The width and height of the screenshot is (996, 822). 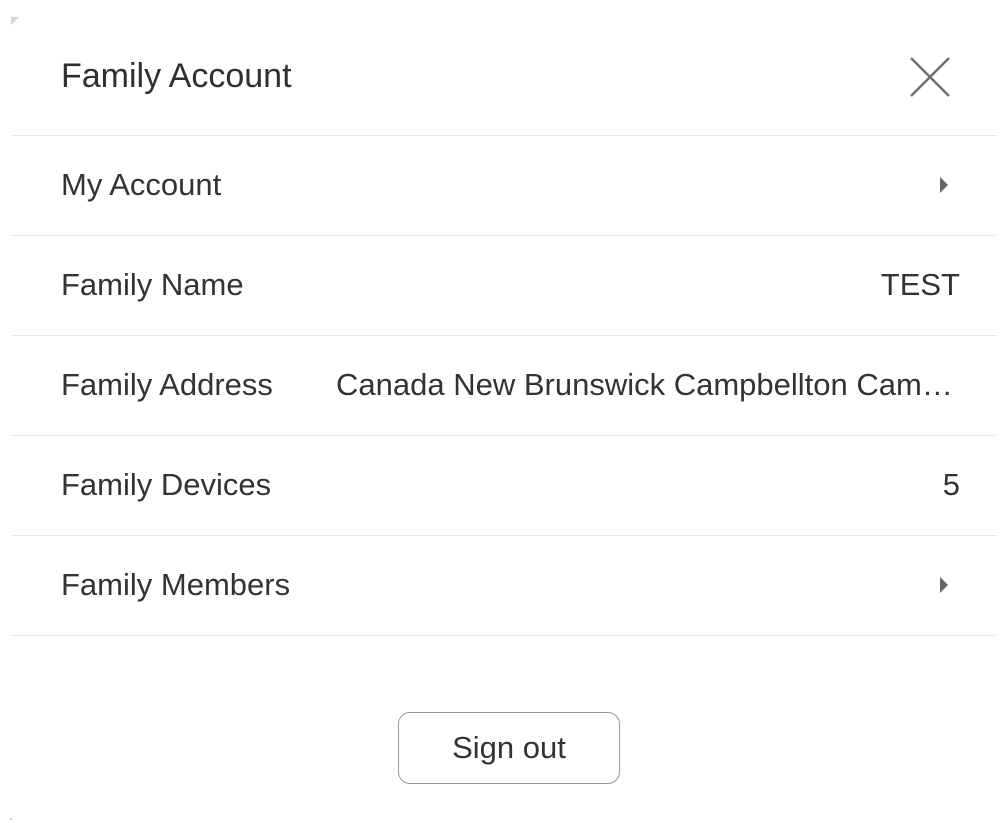 I want to click on corner-mark, so click(x=15, y=21).